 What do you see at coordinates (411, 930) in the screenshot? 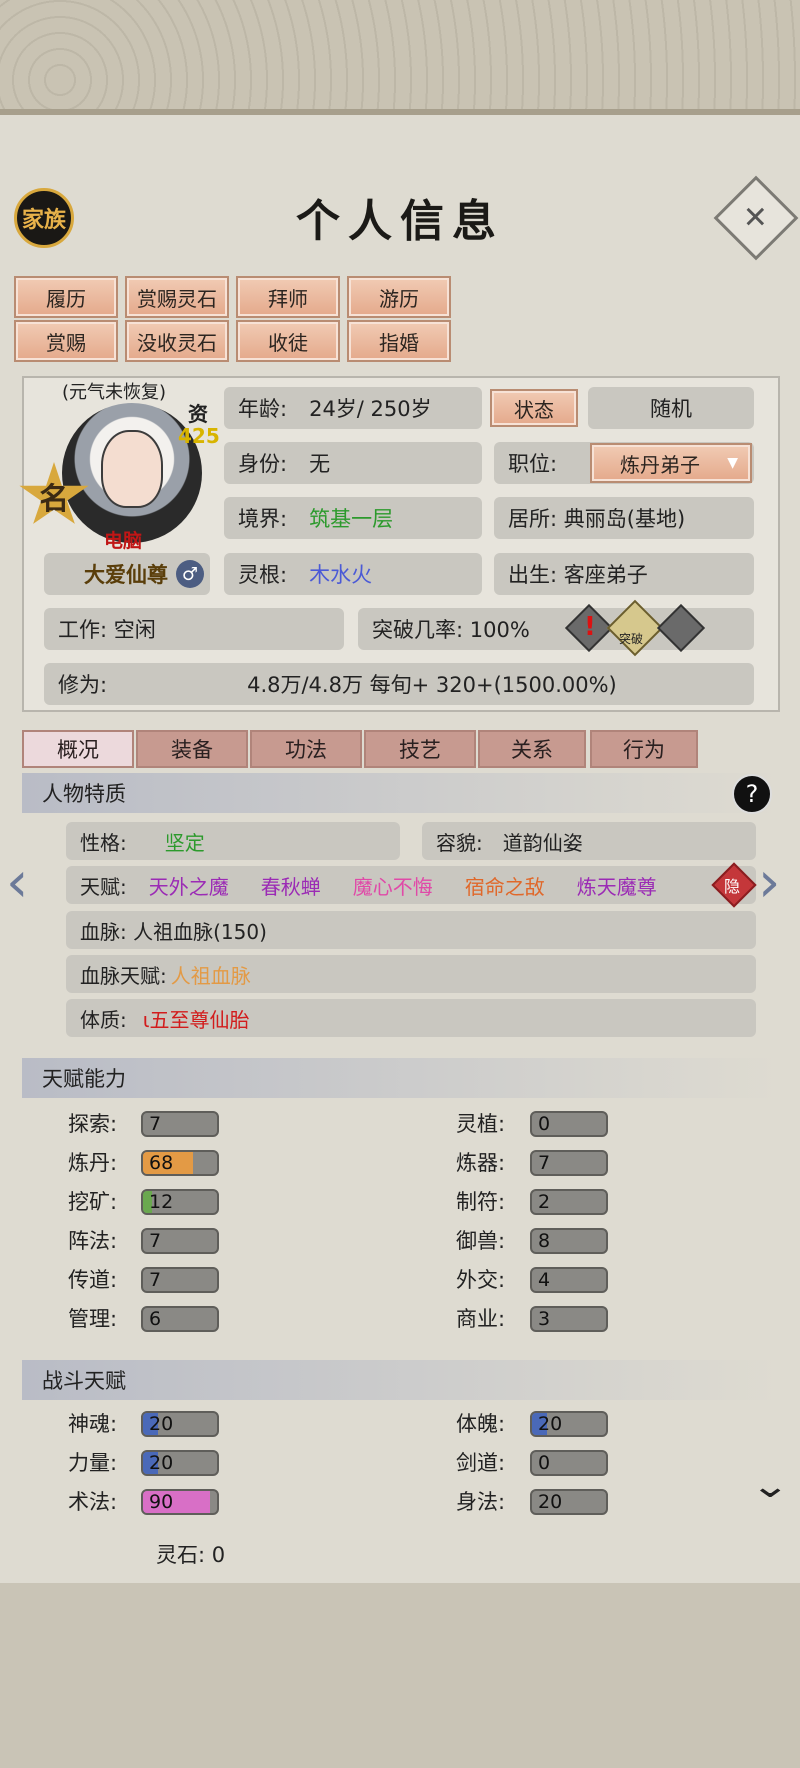
I see `bloodline-row: 血脉: 人祖血脉(150)` at bounding box center [411, 930].